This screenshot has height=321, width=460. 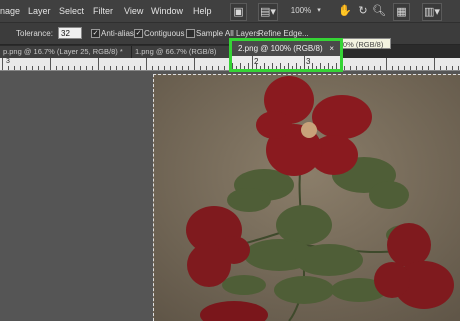 I want to click on tab-label: 2.png @ 100% (RGB/8), so click(x=280, y=48).